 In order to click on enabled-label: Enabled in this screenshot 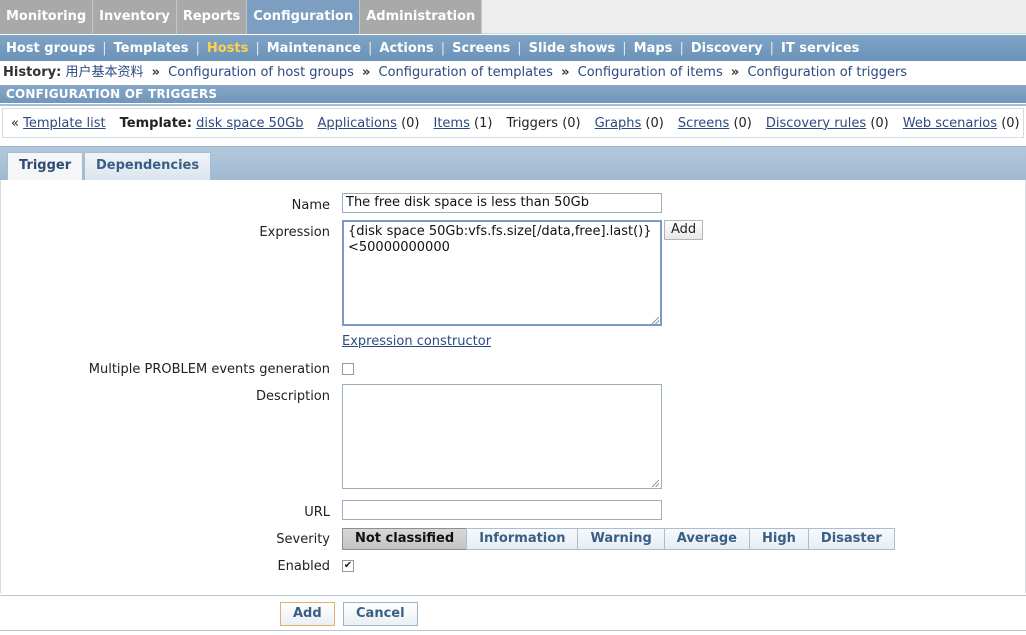, I will do `click(303, 566)`.